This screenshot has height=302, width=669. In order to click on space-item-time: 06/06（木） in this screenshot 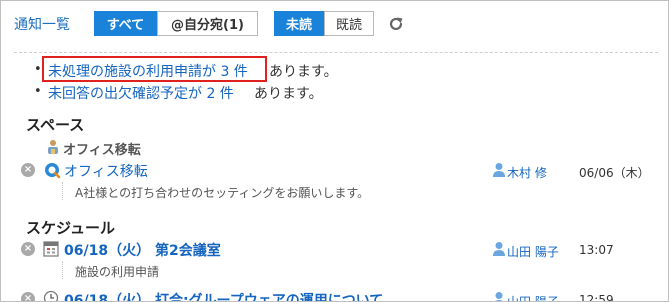, I will do `click(614, 173)`.